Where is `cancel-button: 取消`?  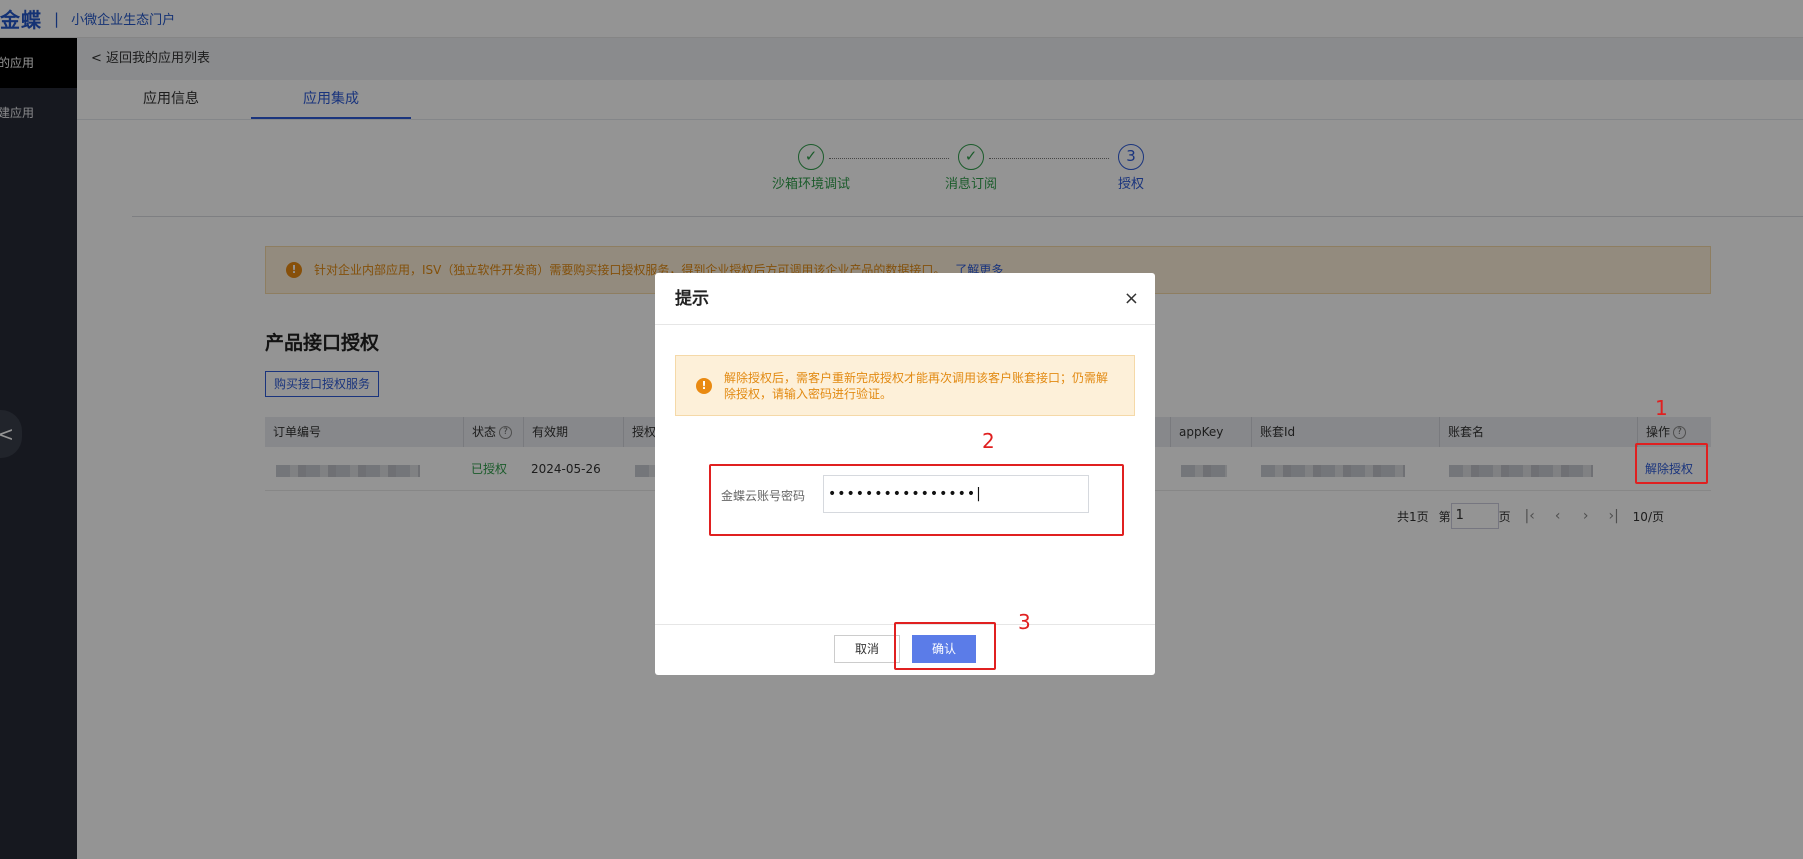 cancel-button: 取消 is located at coordinates (867, 649).